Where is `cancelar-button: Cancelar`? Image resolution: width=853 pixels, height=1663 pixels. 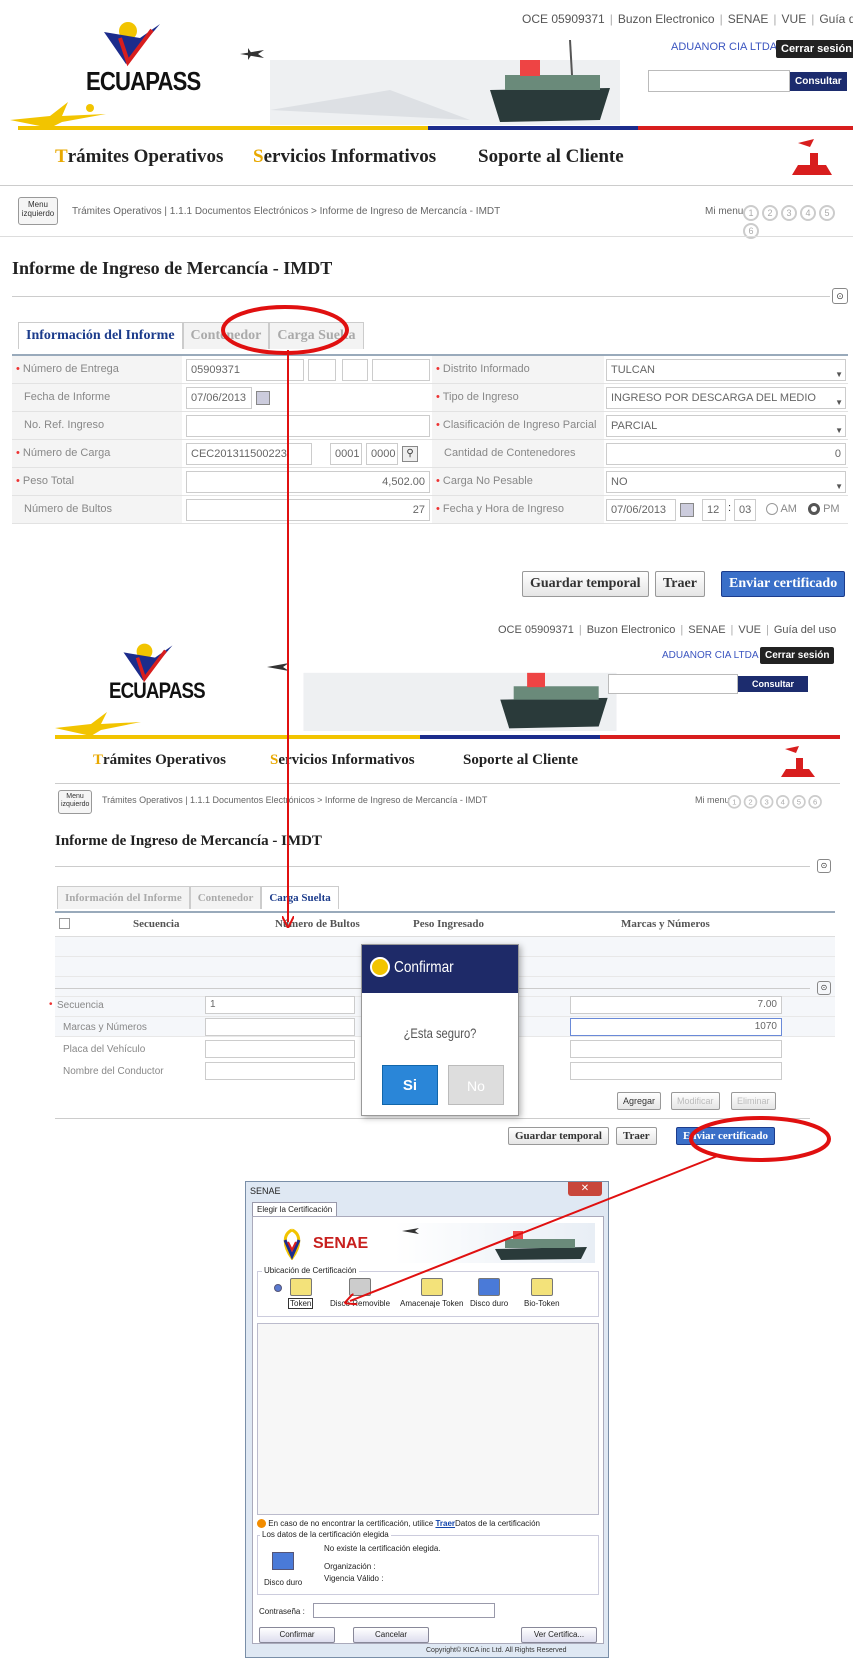
cancelar-button: Cancelar is located at coordinates (391, 1635).